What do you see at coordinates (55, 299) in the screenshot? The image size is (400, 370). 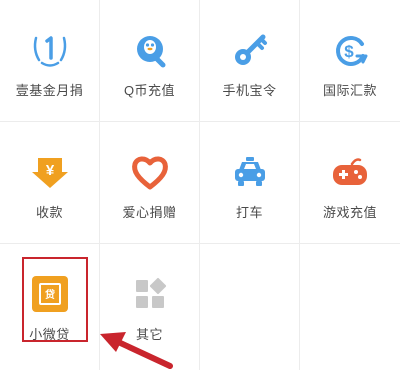 I see `highlight-box` at bounding box center [55, 299].